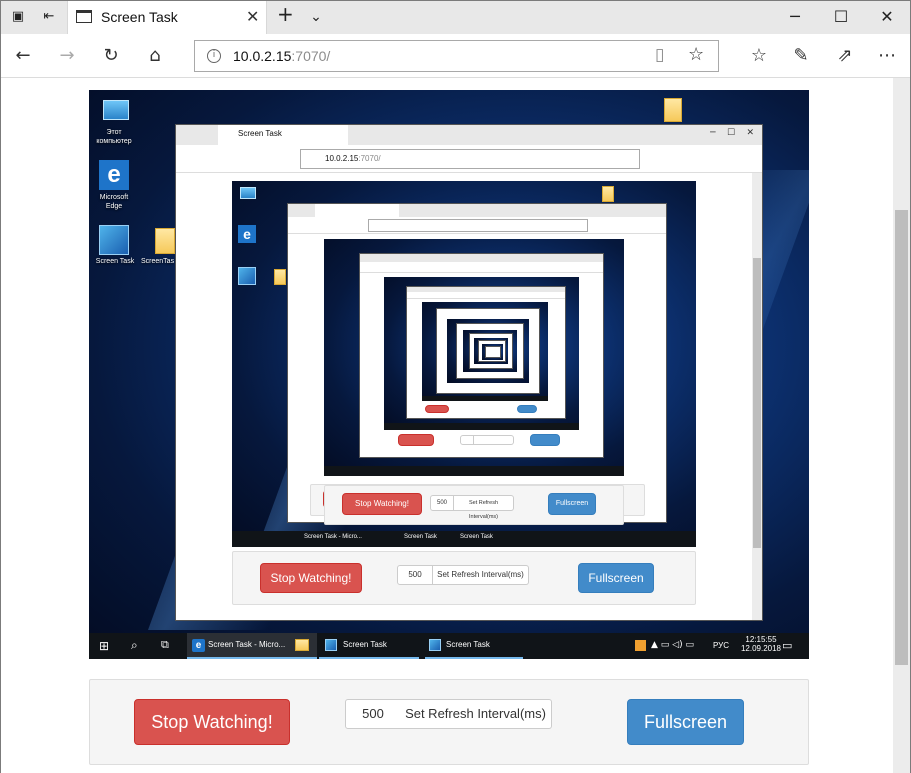 This screenshot has width=911, height=773. I want to click on title-bar: ▣ ⇤ Screen Task ✕ + ⌄ ─ ☐ ✕, so click(455, 17).